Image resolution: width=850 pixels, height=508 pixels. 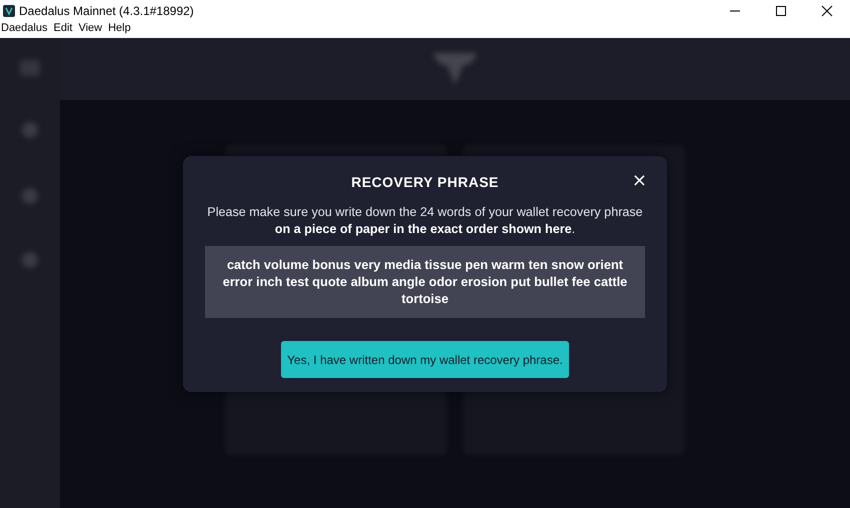 I want to click on dialog-title: RECOVERY PHRASE, so click(x=425, y=182).